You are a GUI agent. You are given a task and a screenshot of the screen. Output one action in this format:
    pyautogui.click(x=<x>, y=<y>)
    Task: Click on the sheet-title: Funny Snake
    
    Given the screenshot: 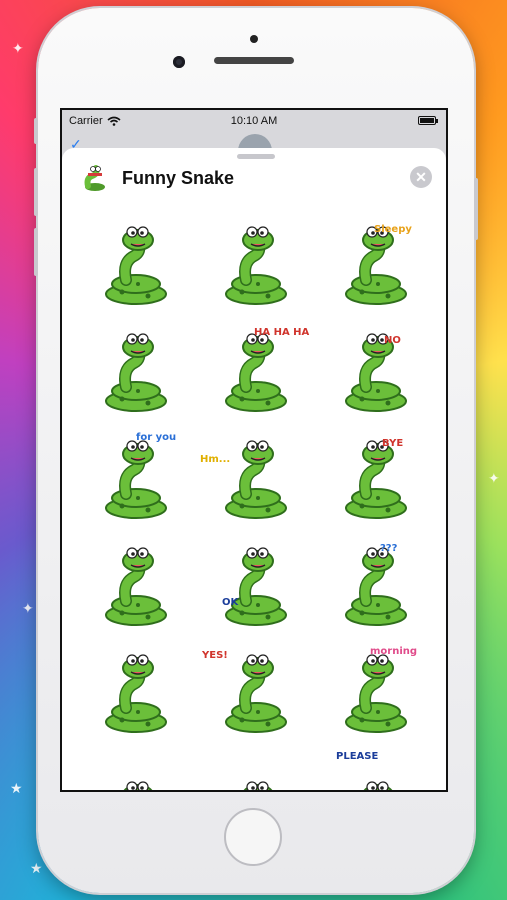 What is the action you would take?
    pyautogui.click(x=178, y=177)
    